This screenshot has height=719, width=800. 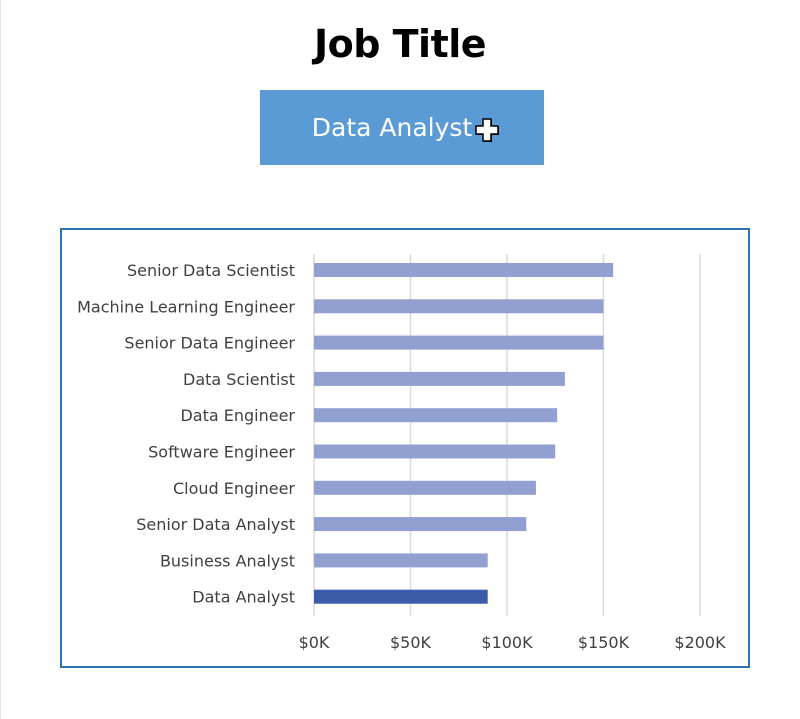 What do you see at coordinates (411, 642) in the screenshot?
I see `x-tick-label: $50K` at bounding box center [411, 642].